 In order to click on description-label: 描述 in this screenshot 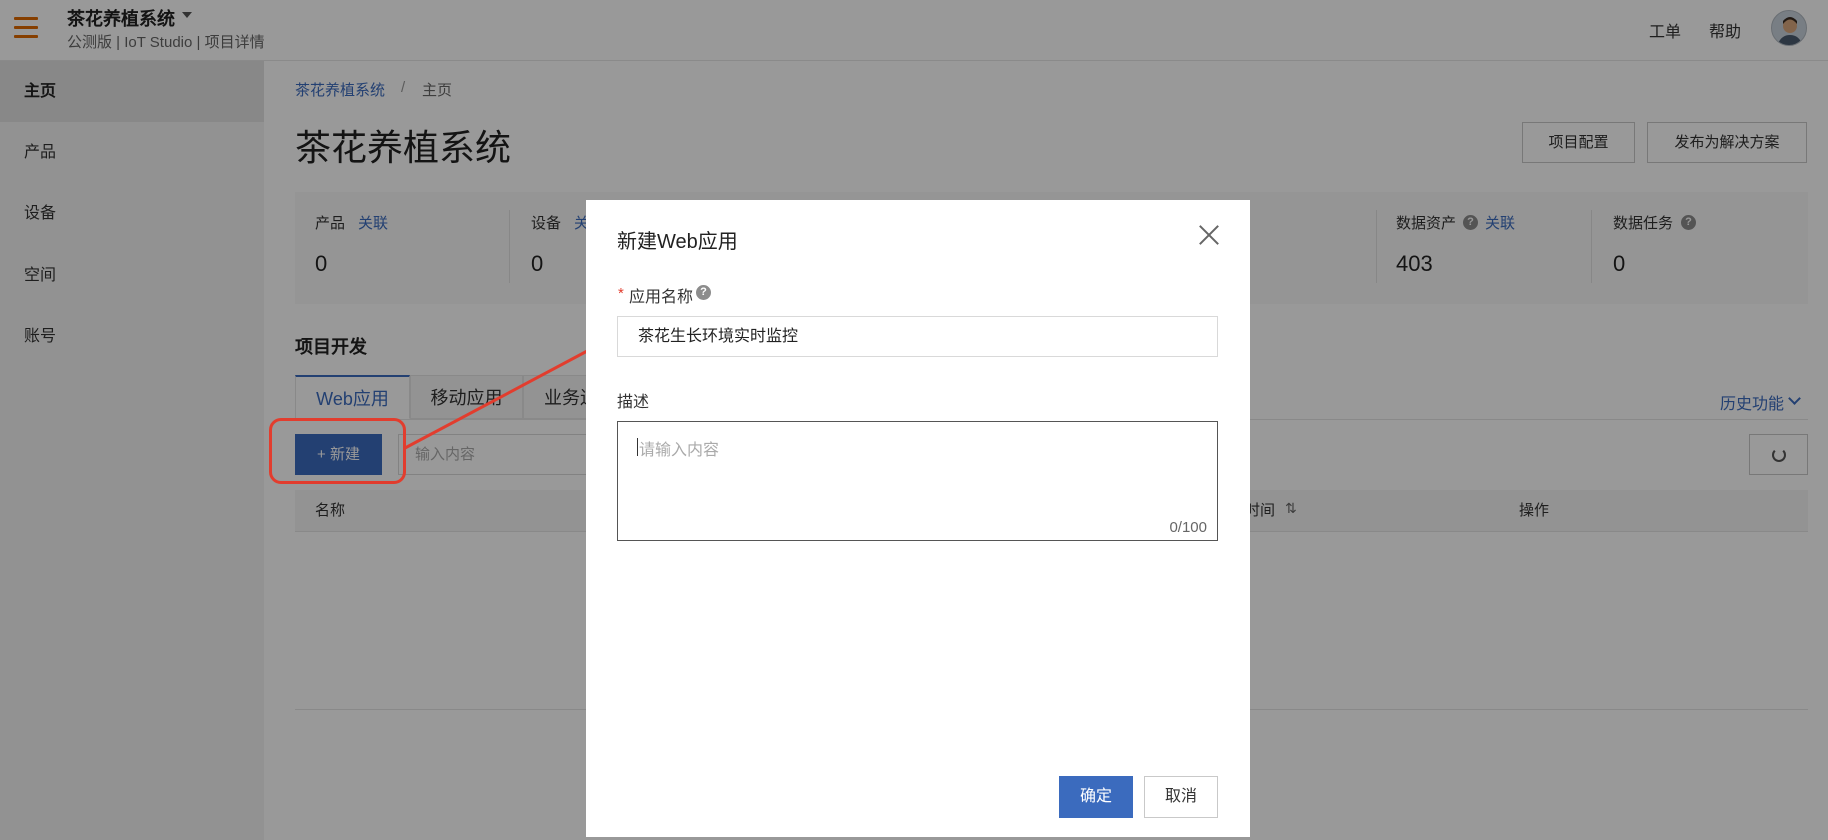, I will do `click(633, 402)`.